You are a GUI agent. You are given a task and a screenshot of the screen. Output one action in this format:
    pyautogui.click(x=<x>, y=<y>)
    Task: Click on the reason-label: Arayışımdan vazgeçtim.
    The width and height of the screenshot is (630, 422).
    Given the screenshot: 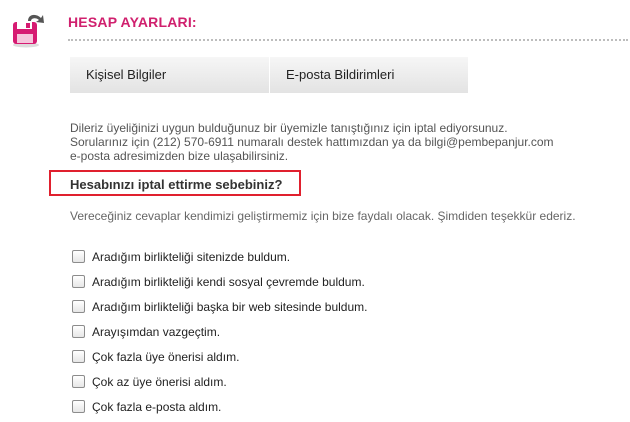 What is the action you would take?
    pyautogui.click(x=156, y=332)
    